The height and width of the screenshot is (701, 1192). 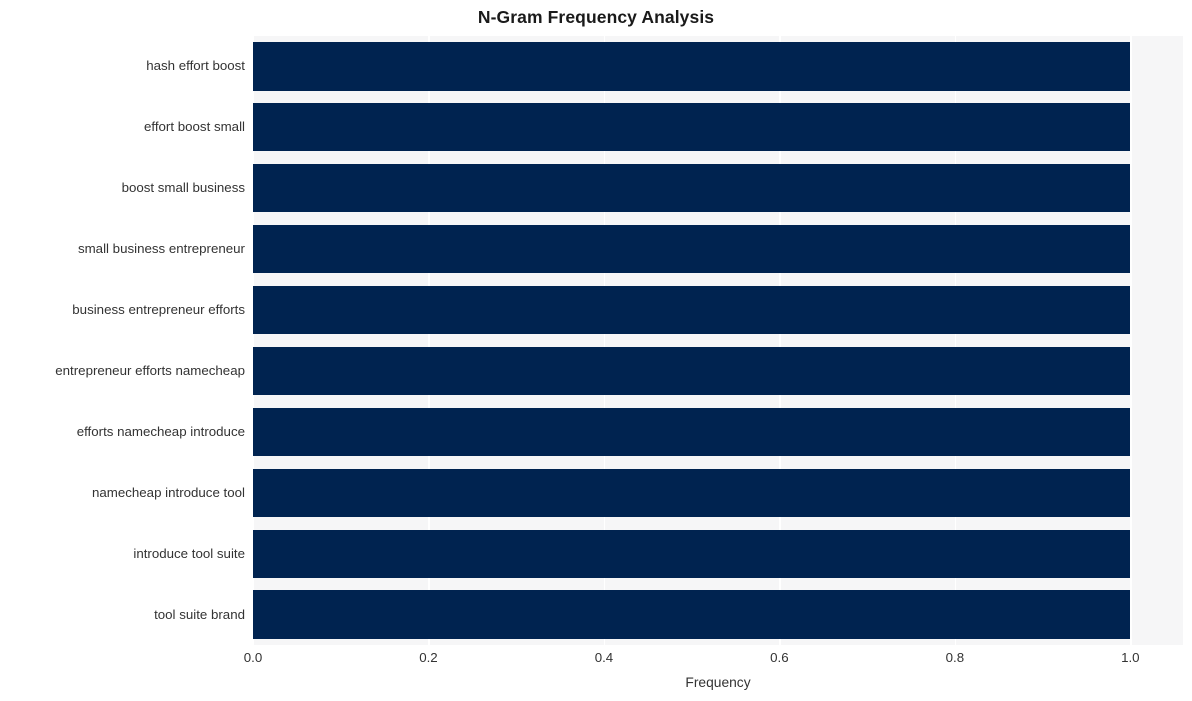 What do you see at coordinates (718, 682) in the screenshot?
I see `x-axis-title: Frequency` at bounding box center [718, 682].